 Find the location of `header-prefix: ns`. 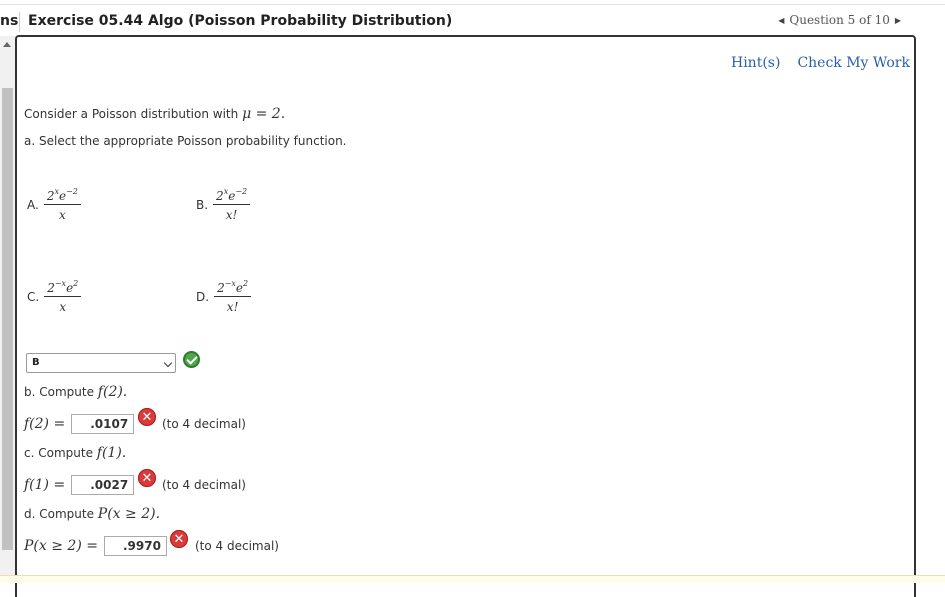

header-prefix: ns is located at coordinates (9, 21).